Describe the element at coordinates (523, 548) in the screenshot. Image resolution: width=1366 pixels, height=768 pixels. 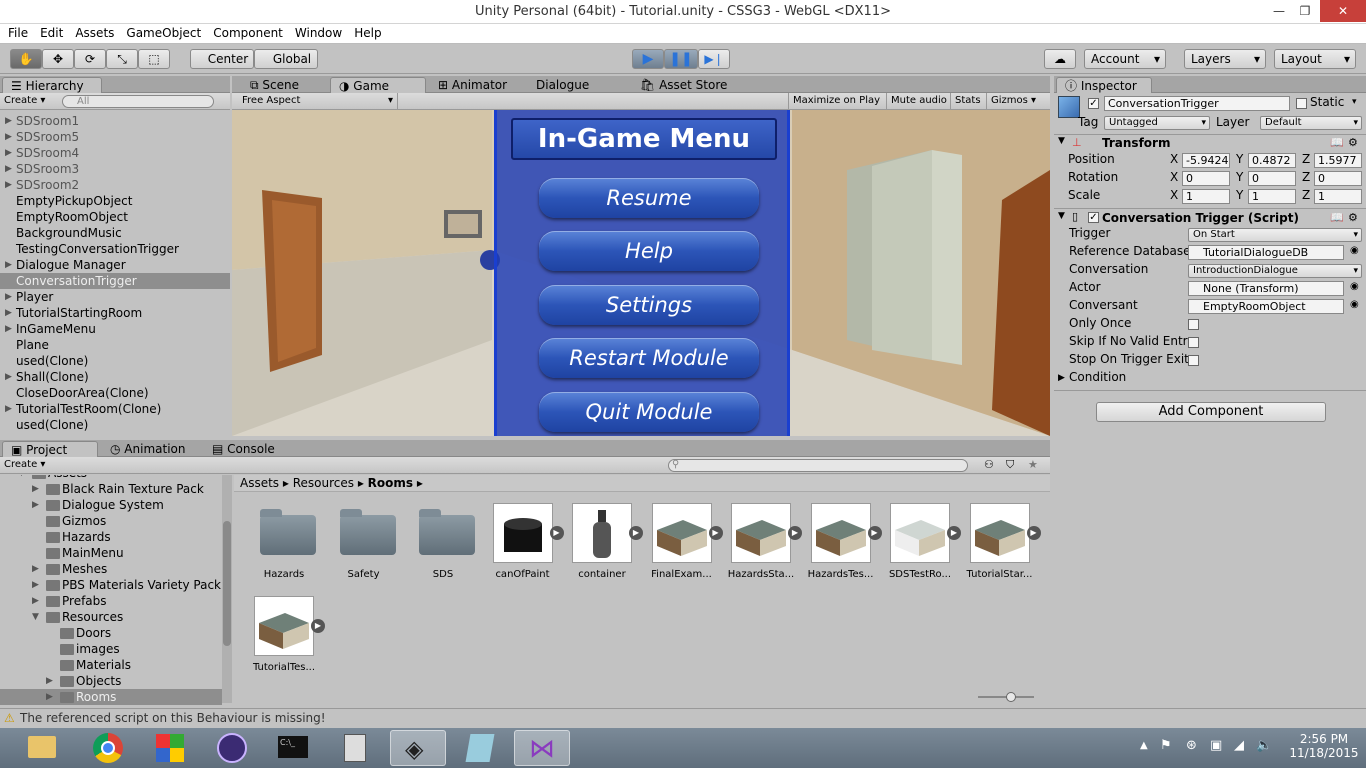
I see `asset-item: ▶ canOfPaint` at that location.